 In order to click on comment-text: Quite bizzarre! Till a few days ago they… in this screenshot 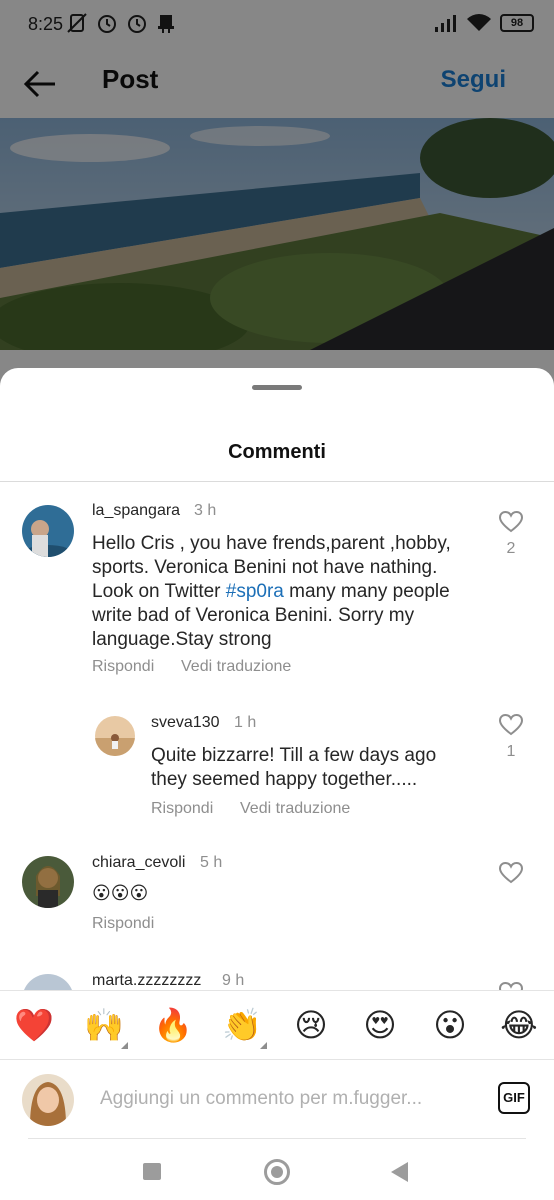, I will do `click(294, 767)`.